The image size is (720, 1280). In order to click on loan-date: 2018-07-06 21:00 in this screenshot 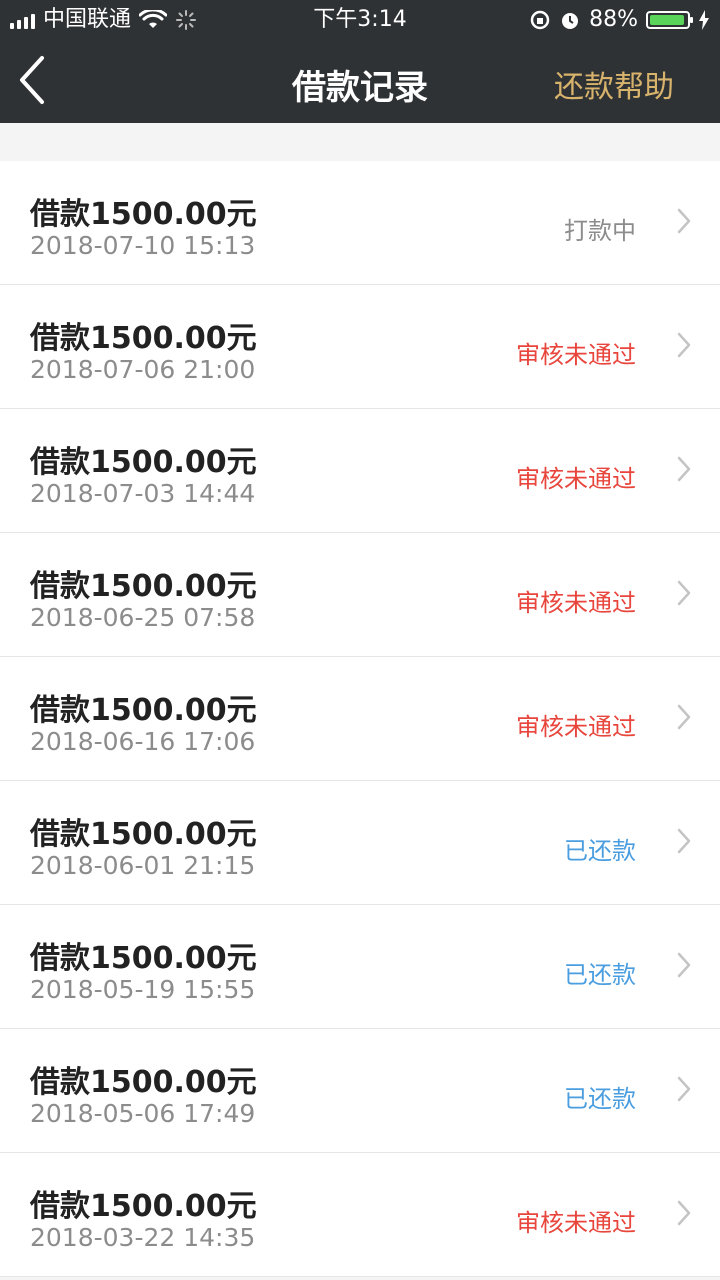, I will do `click(143, 369)`.